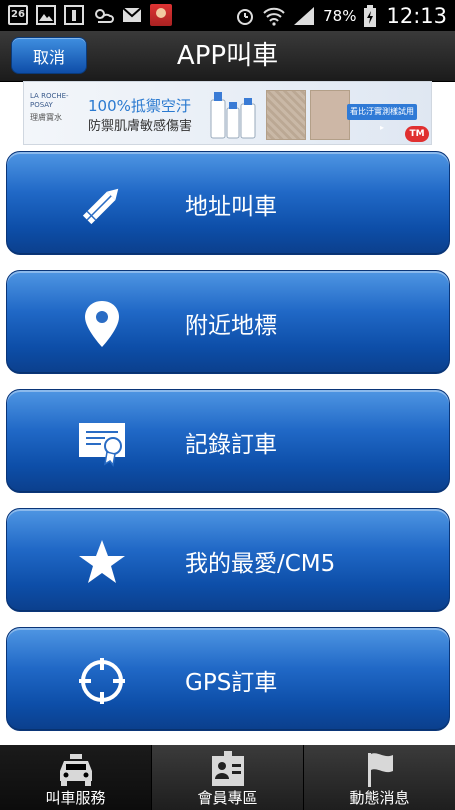 This screenshot has width=455, height=810. Describe the element at coordinates (382, 118) in the screenshot. I see `ad-cta-button: 看比汙實測樣試用 ▸` at that location.